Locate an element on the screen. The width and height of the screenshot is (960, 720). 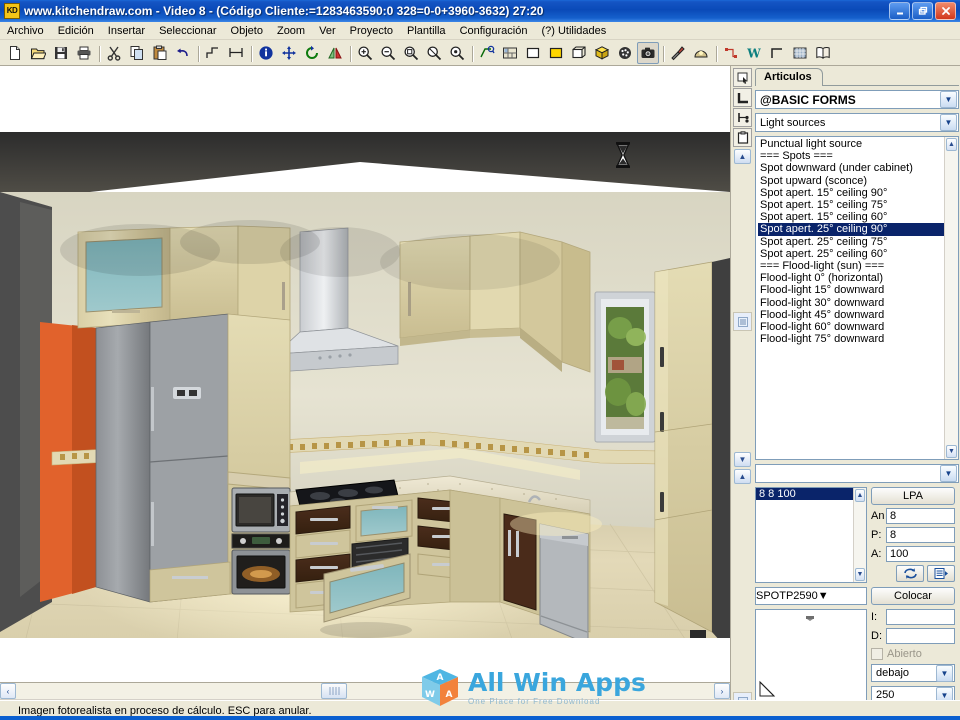
scroll-left-button: ‹ is located at coordinates (8, 691).